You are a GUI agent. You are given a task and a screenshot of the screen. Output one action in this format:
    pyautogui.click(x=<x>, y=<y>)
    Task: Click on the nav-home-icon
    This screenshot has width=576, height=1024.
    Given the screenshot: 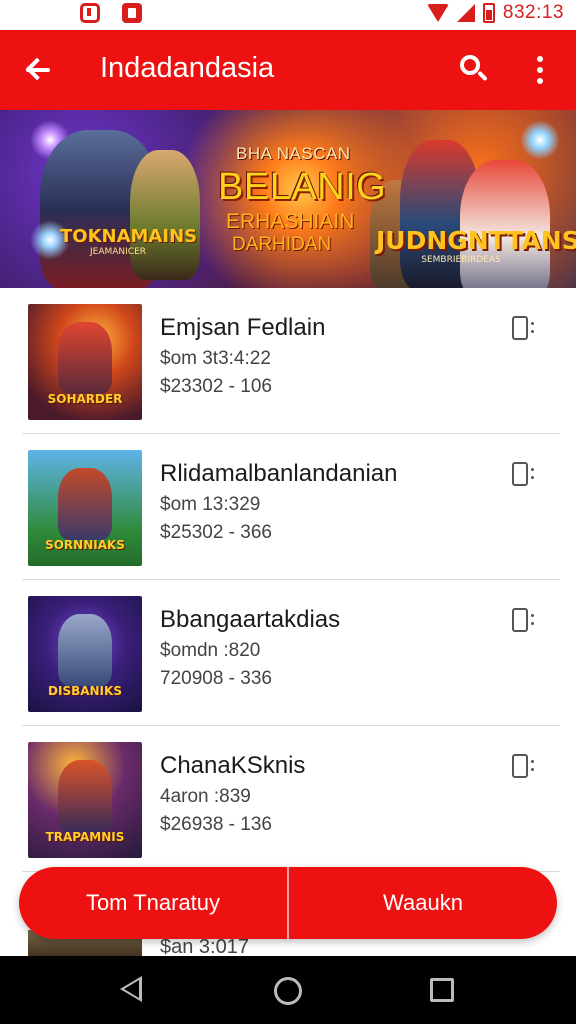 What is the action you would take?
    pyautogui.click(x=288, y=991)
    